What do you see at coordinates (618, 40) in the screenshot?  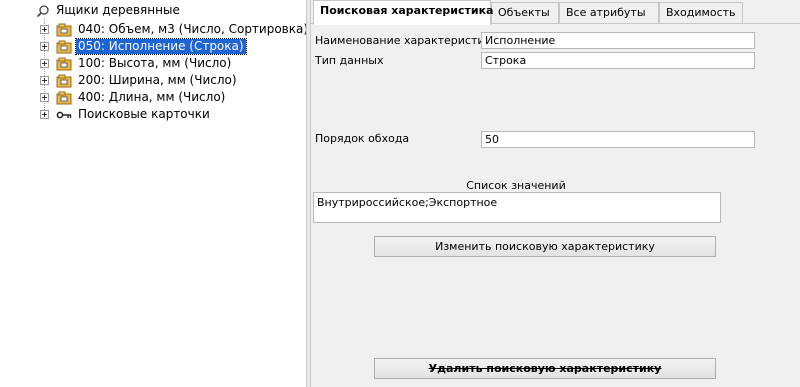 I see `name-field: Исполнение` at bounding box center [618, 40].